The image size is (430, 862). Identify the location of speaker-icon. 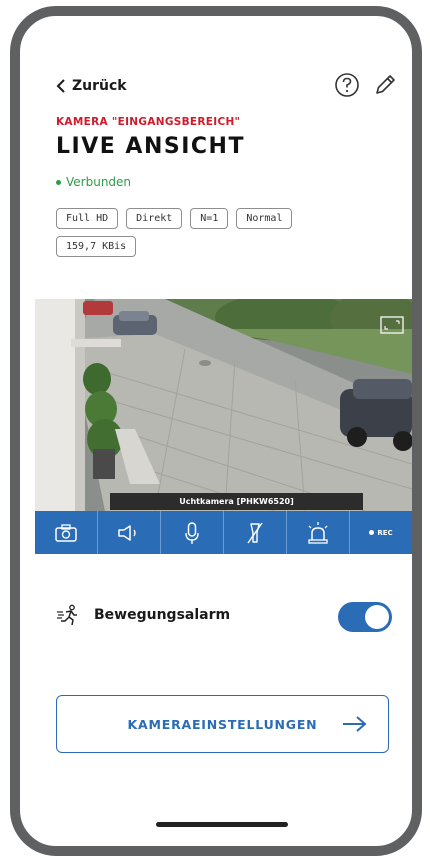
(127, 532).